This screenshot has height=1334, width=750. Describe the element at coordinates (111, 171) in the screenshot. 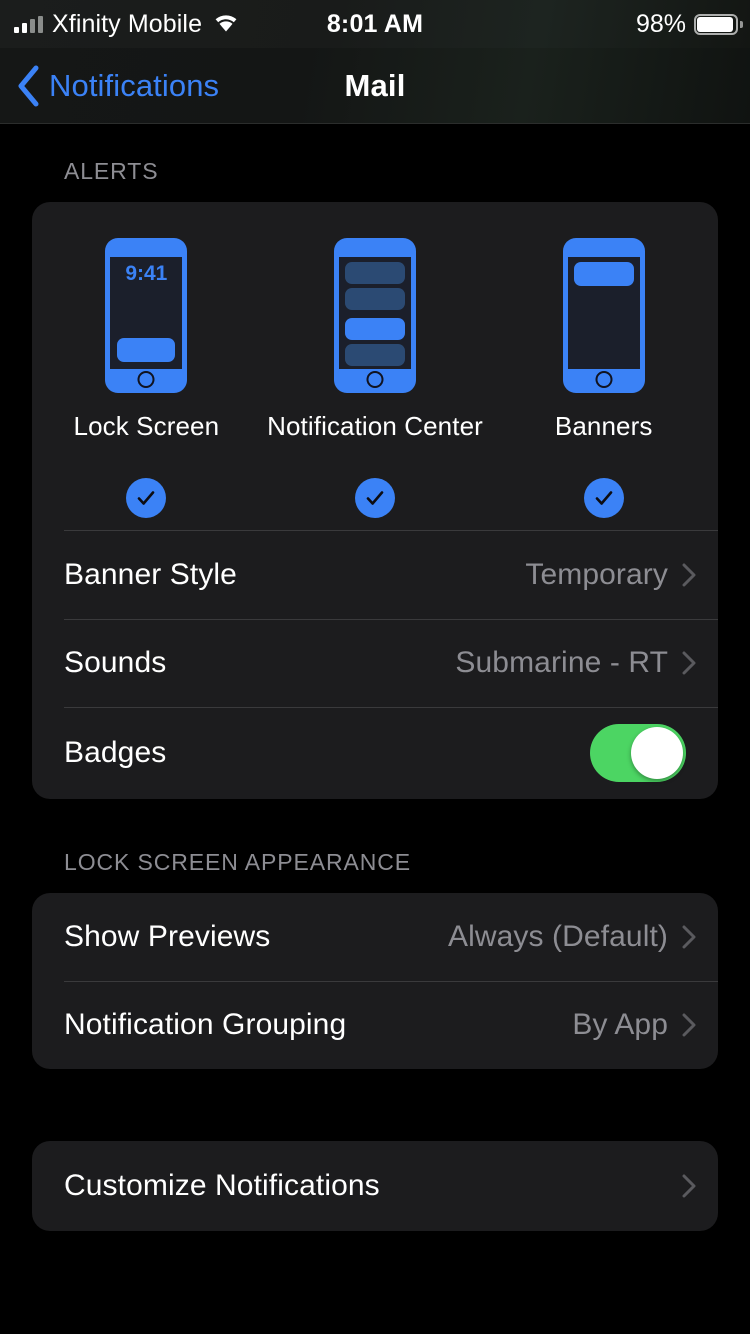

I see `alerts-section-header: ALERTS` at that location.